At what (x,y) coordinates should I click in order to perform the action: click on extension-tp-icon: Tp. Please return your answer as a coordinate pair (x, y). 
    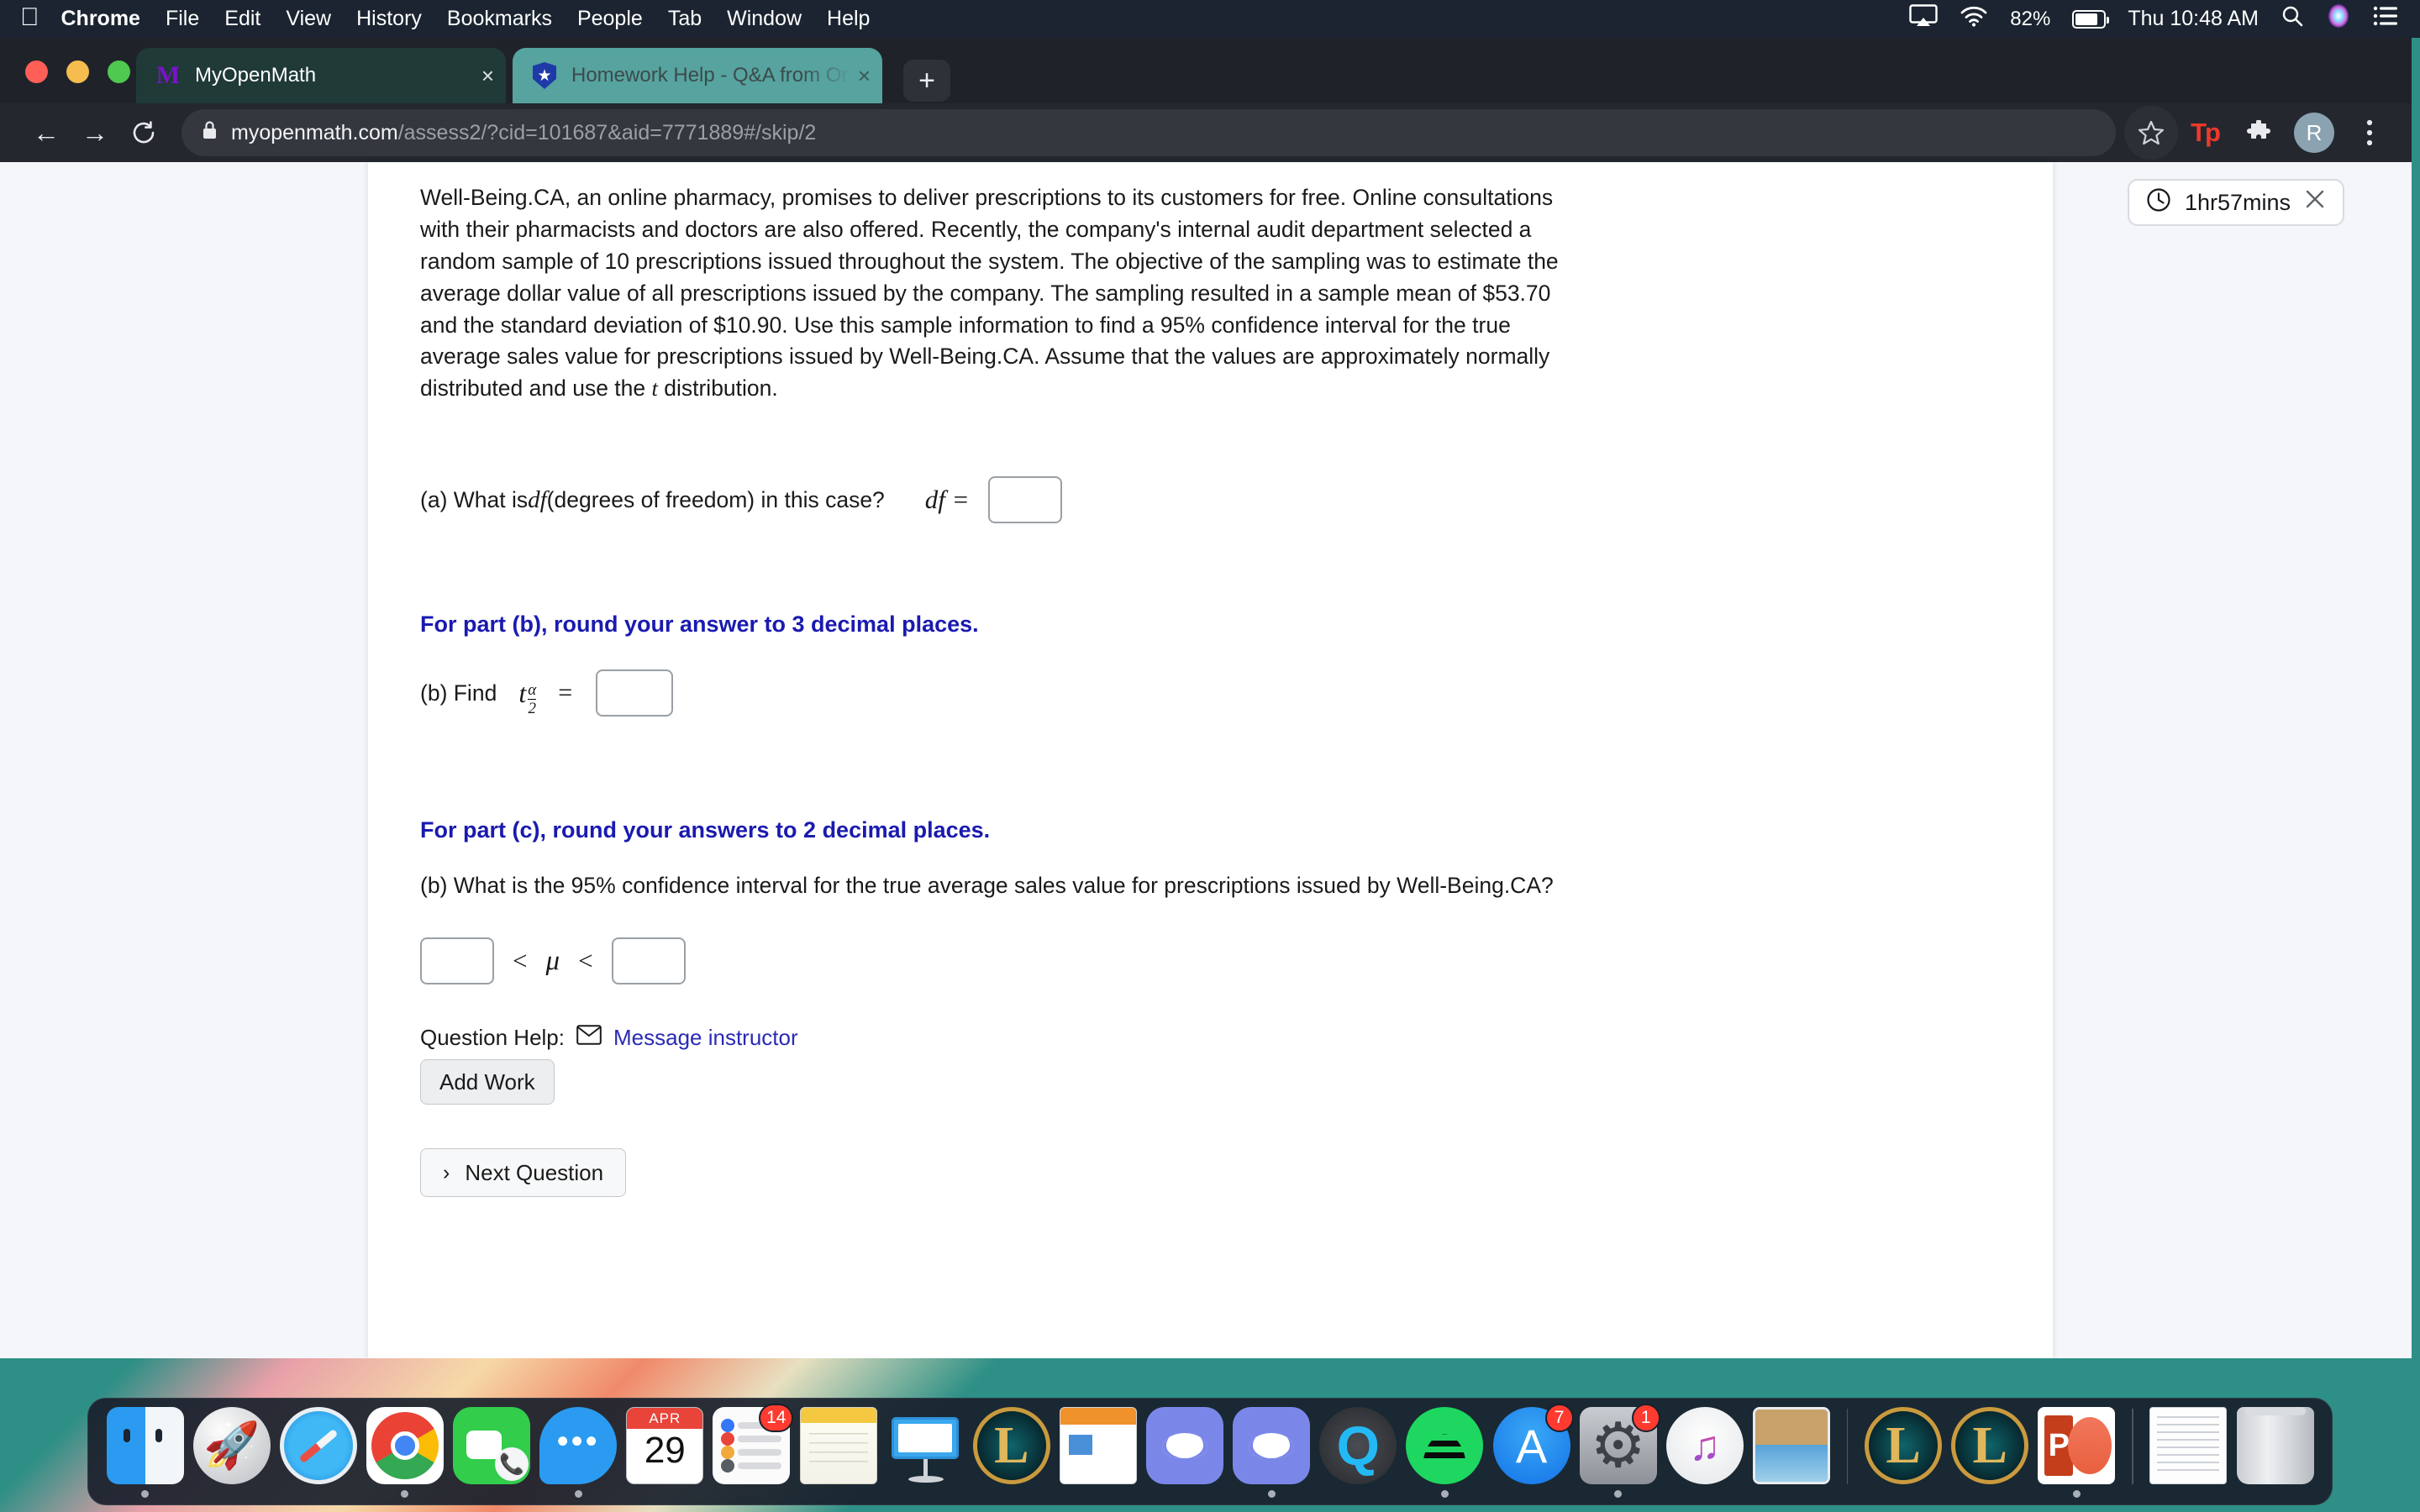
    Looking at the image, I should click on (2205, 133).